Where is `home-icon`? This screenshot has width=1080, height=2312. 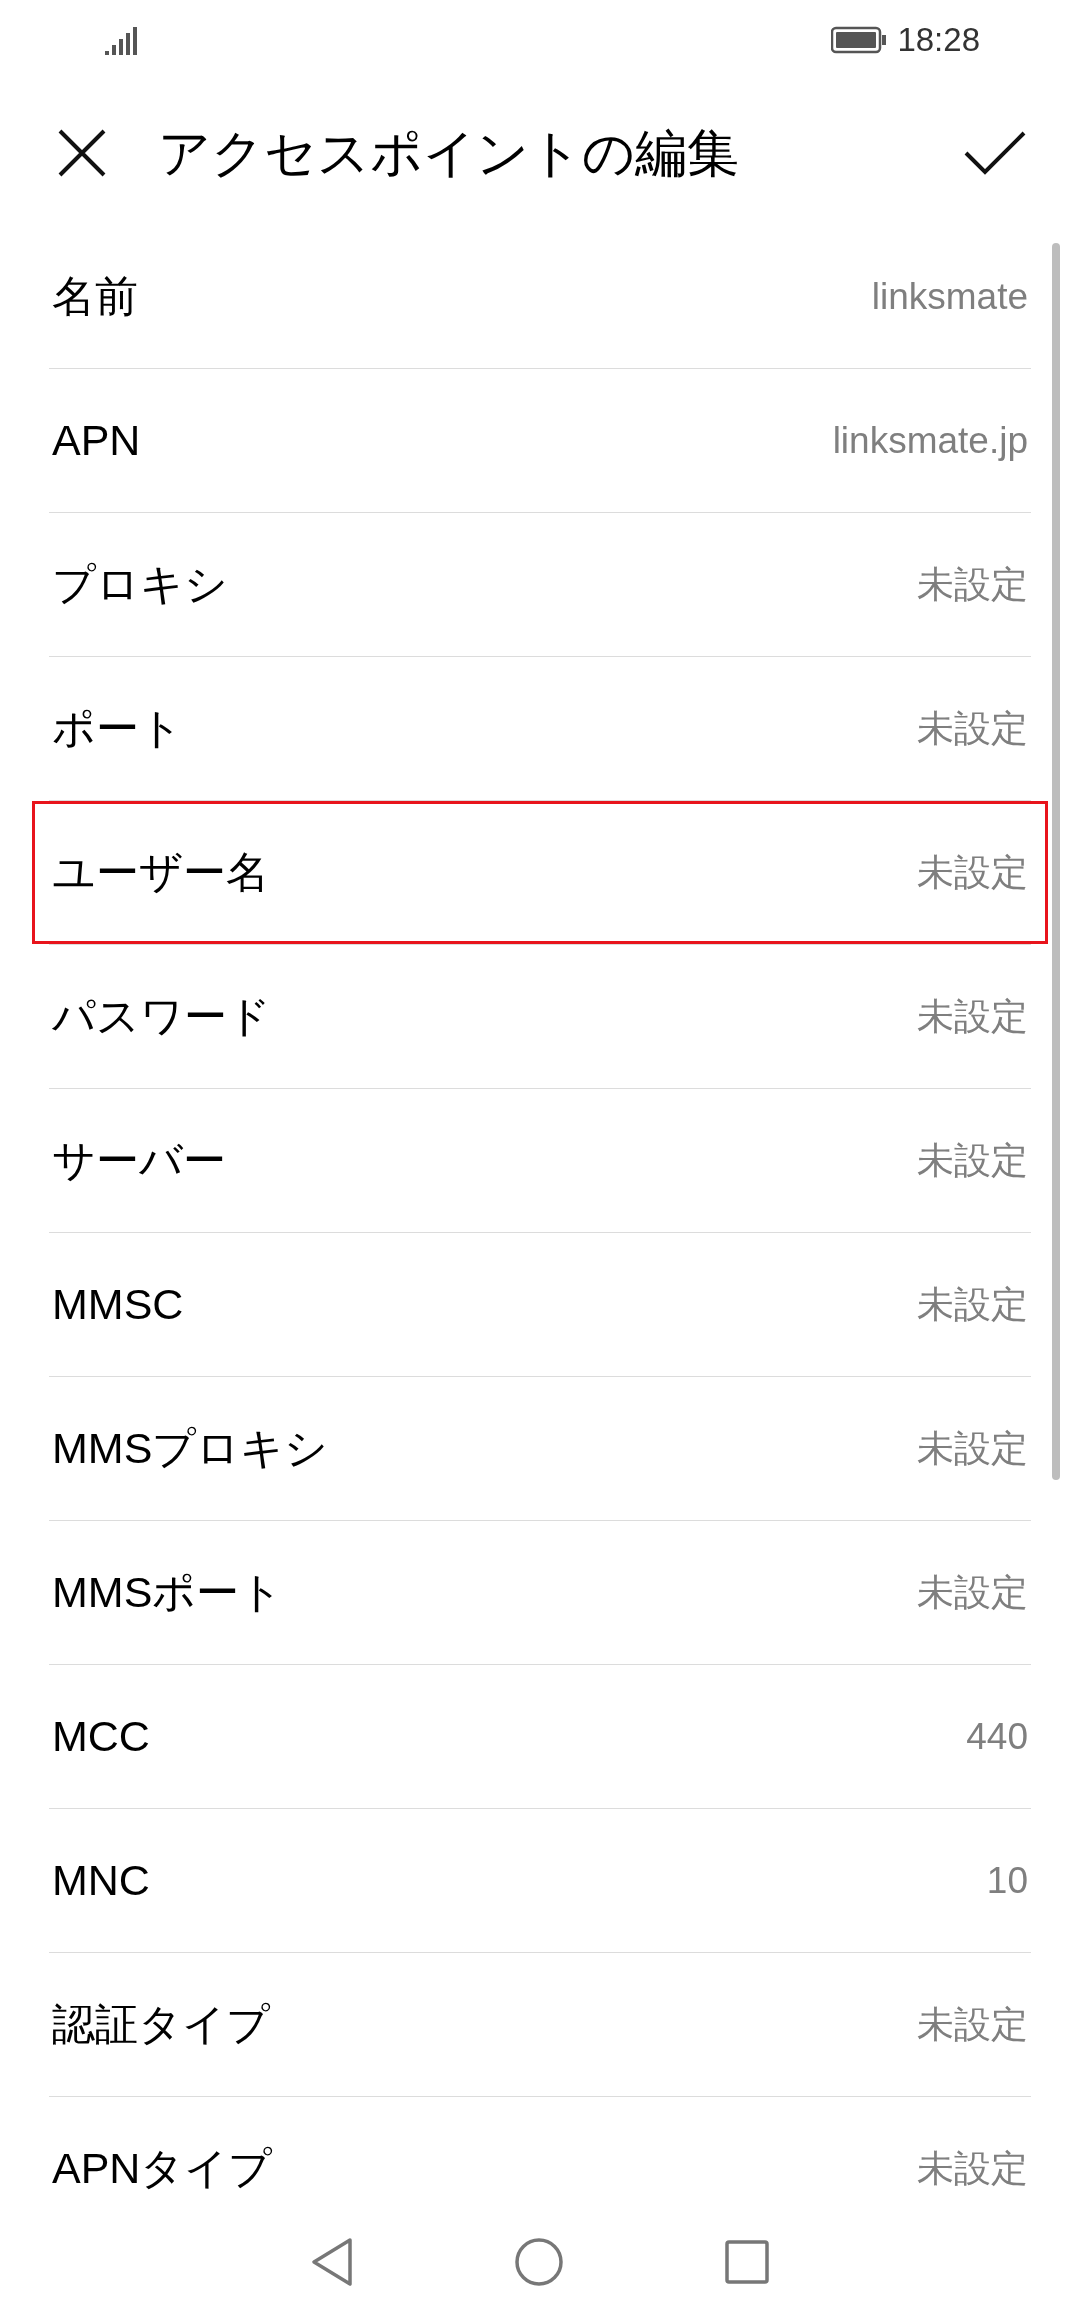
home-icon is located at coordinates (539, 2262).